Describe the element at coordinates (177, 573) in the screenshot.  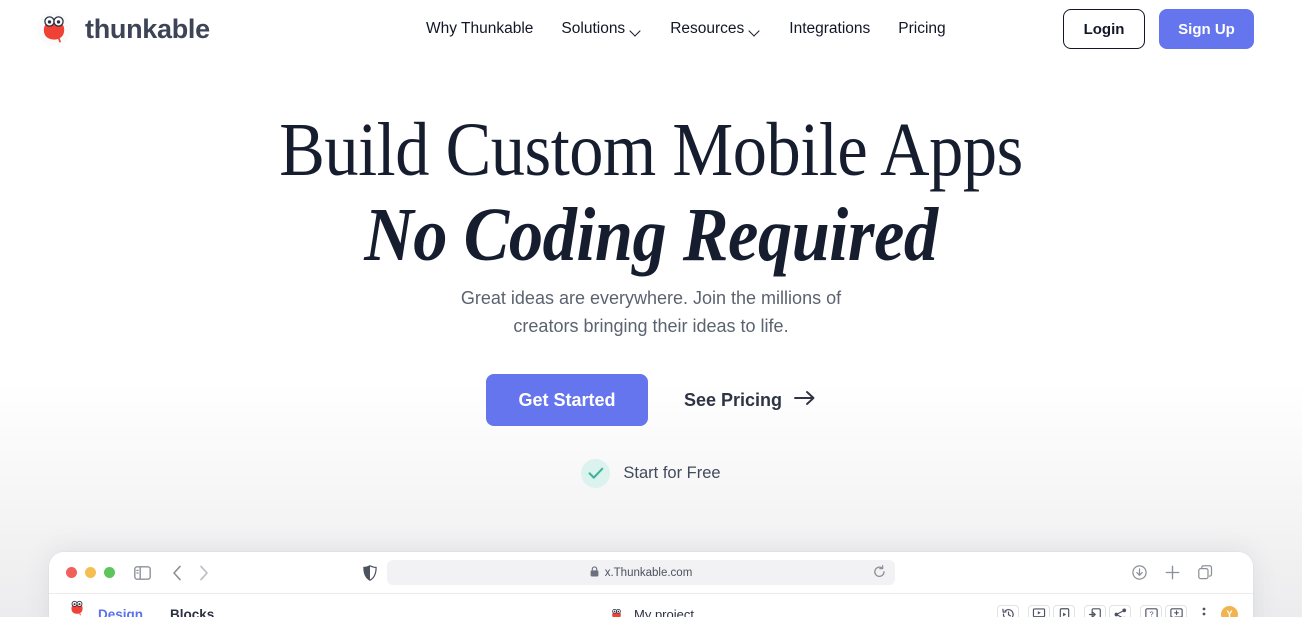
I see `chevron-left-icon` at that location.